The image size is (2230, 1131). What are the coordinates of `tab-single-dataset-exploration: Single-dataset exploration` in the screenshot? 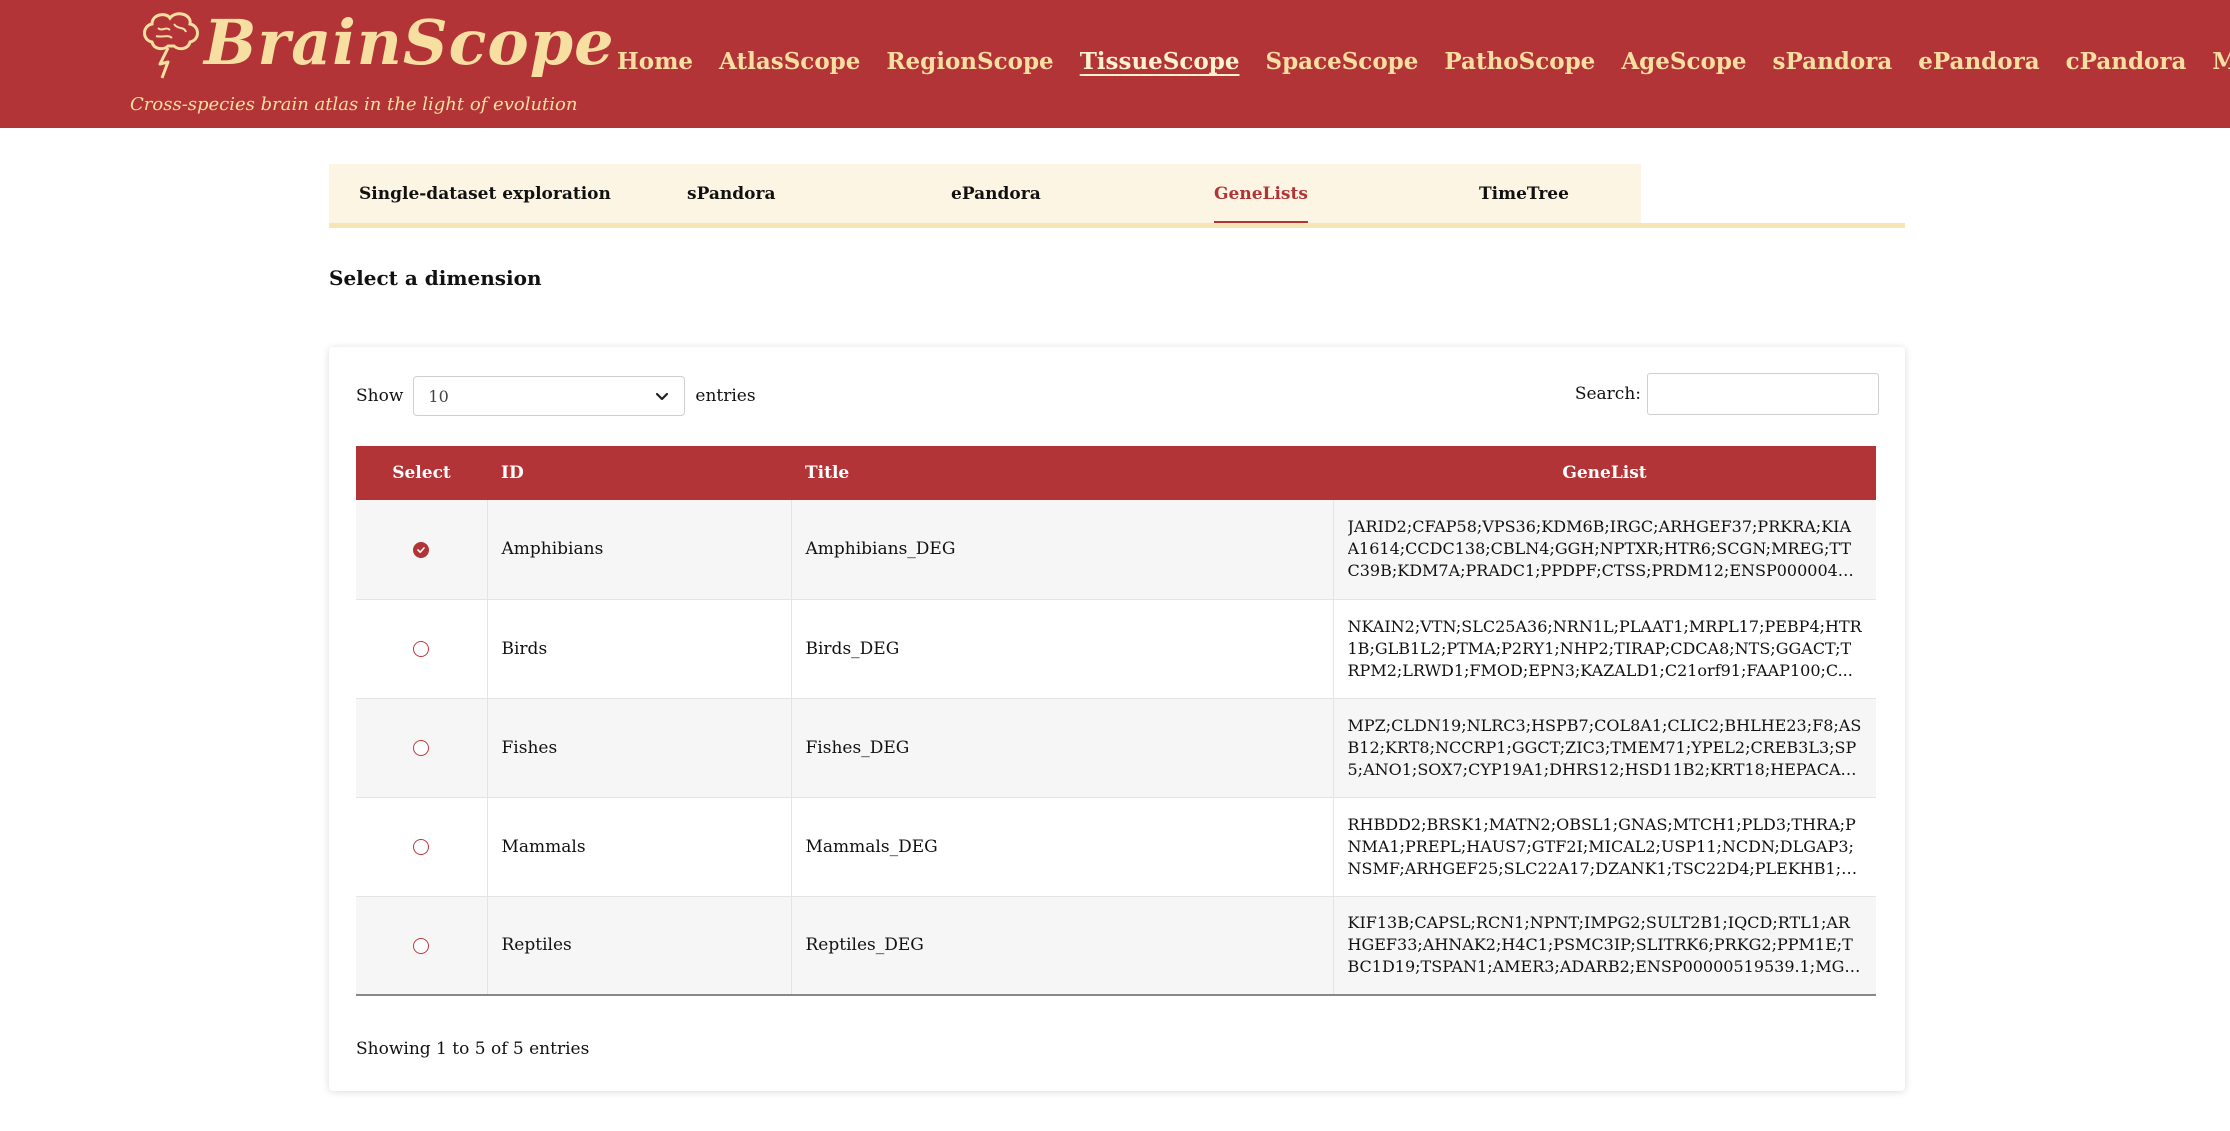 It's located at (485, 194).